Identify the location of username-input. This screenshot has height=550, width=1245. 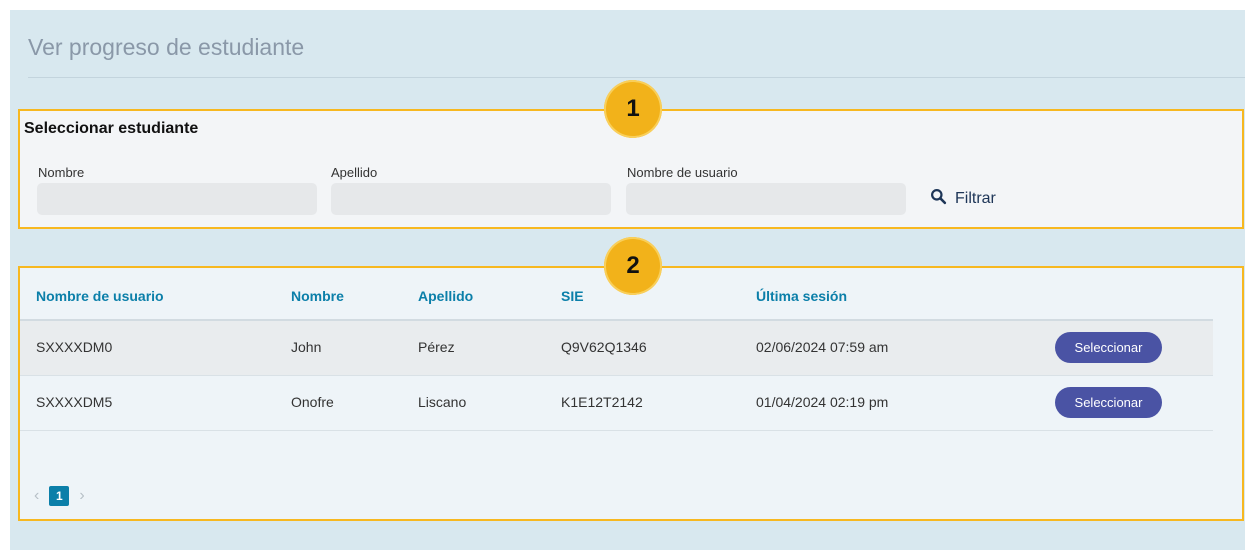
(766, 199).